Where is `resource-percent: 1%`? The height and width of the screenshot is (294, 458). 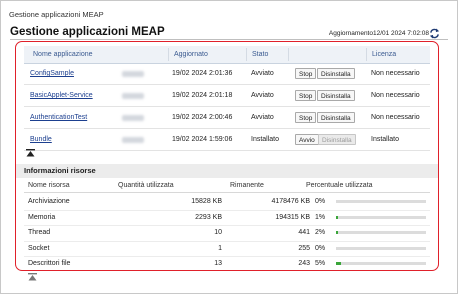
resource-percent: 1% is located at coordinates (320, 217).